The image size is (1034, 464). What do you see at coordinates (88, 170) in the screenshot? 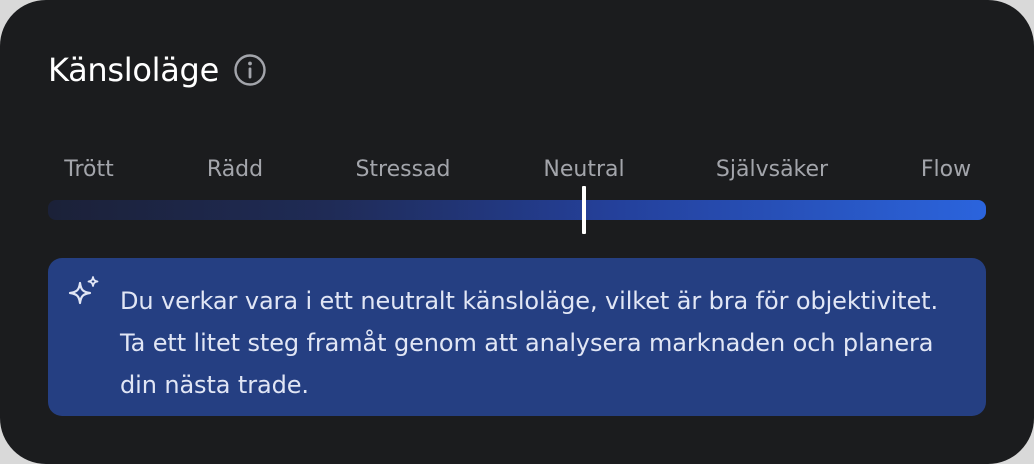
I see `mood-label-trott: Trött` at bounding box center [88, 170].